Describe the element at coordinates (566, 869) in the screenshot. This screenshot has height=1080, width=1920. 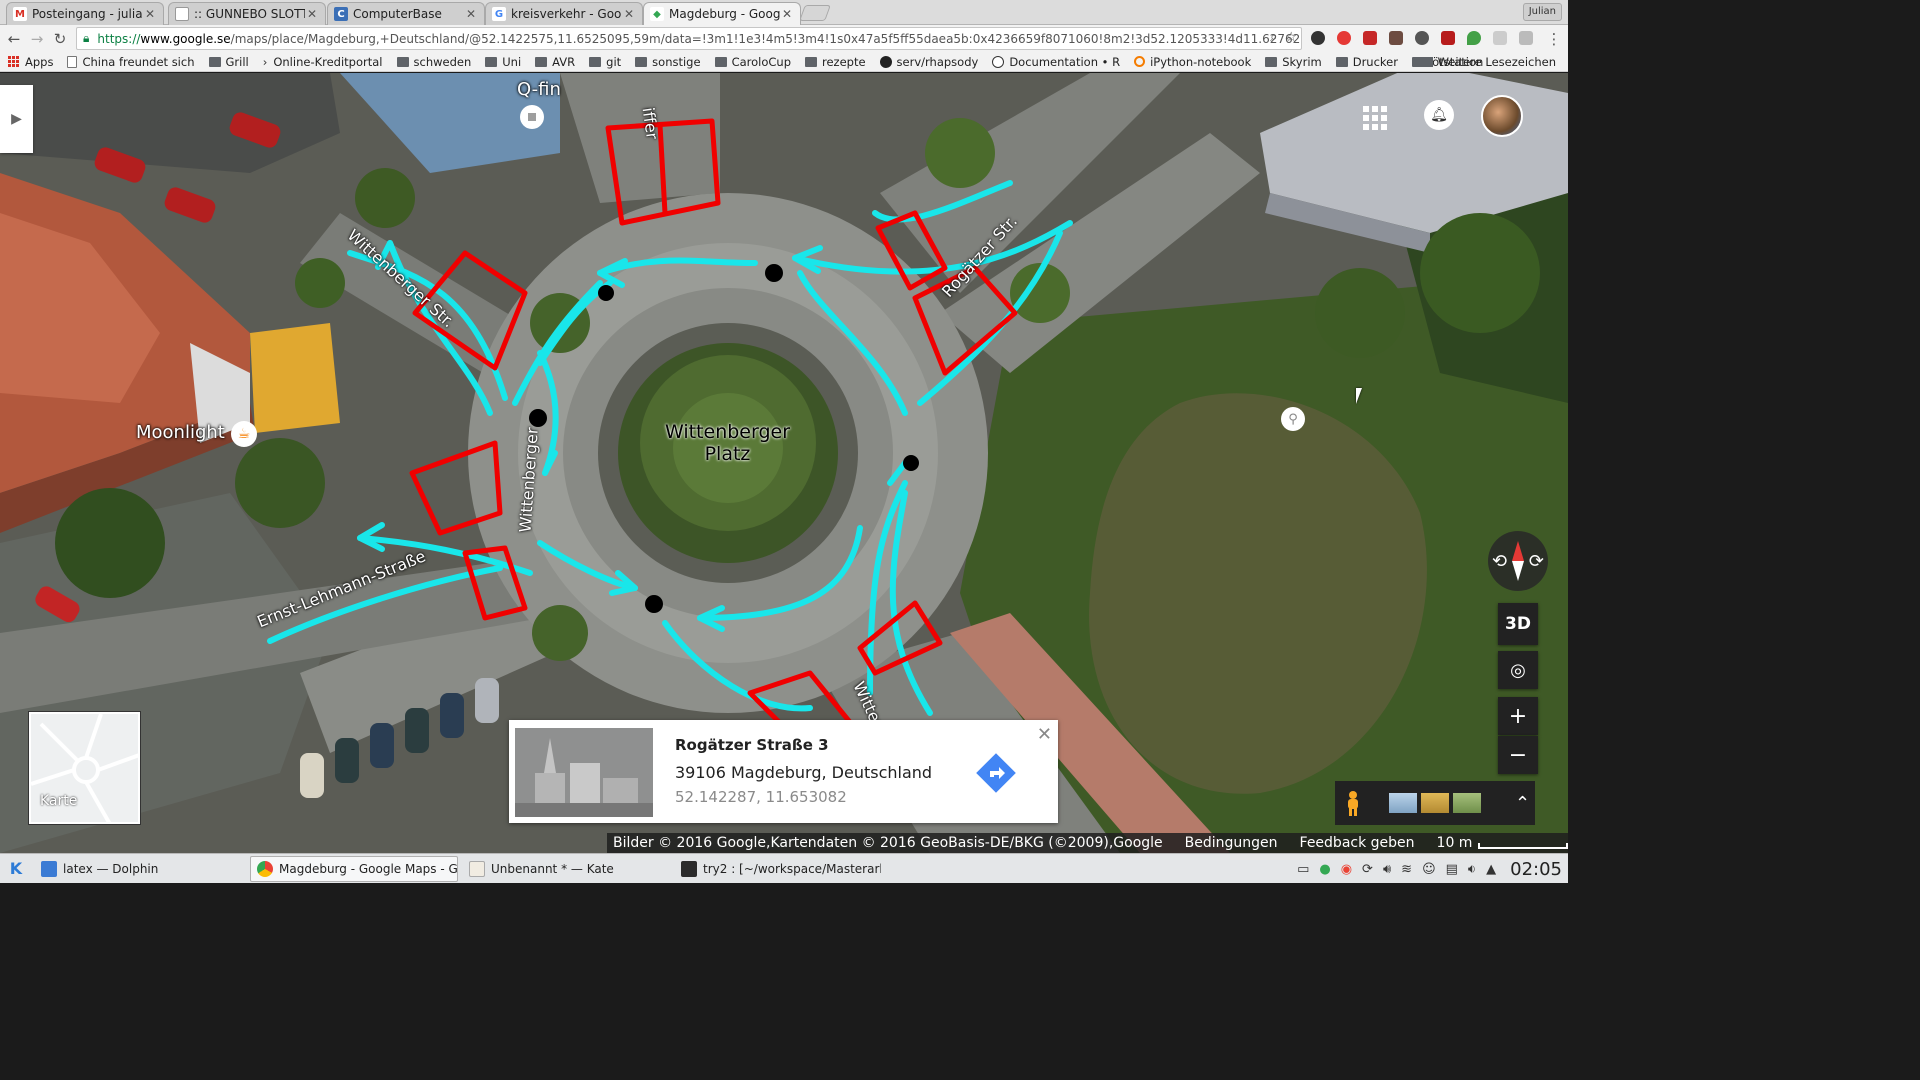
I see `task-kate: Unbenannt * — Kate` at that location.